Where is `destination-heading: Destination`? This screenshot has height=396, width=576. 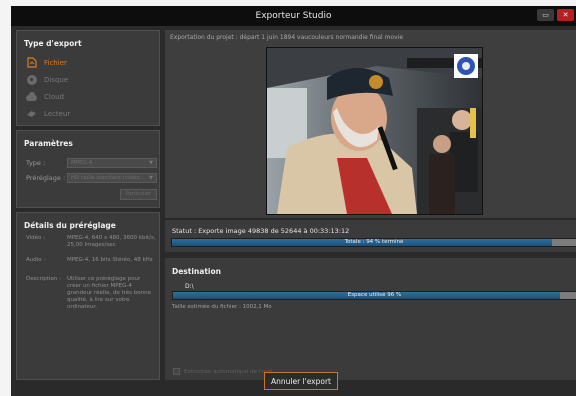 destination-heading: Destination is located at coordinates (196, 271).